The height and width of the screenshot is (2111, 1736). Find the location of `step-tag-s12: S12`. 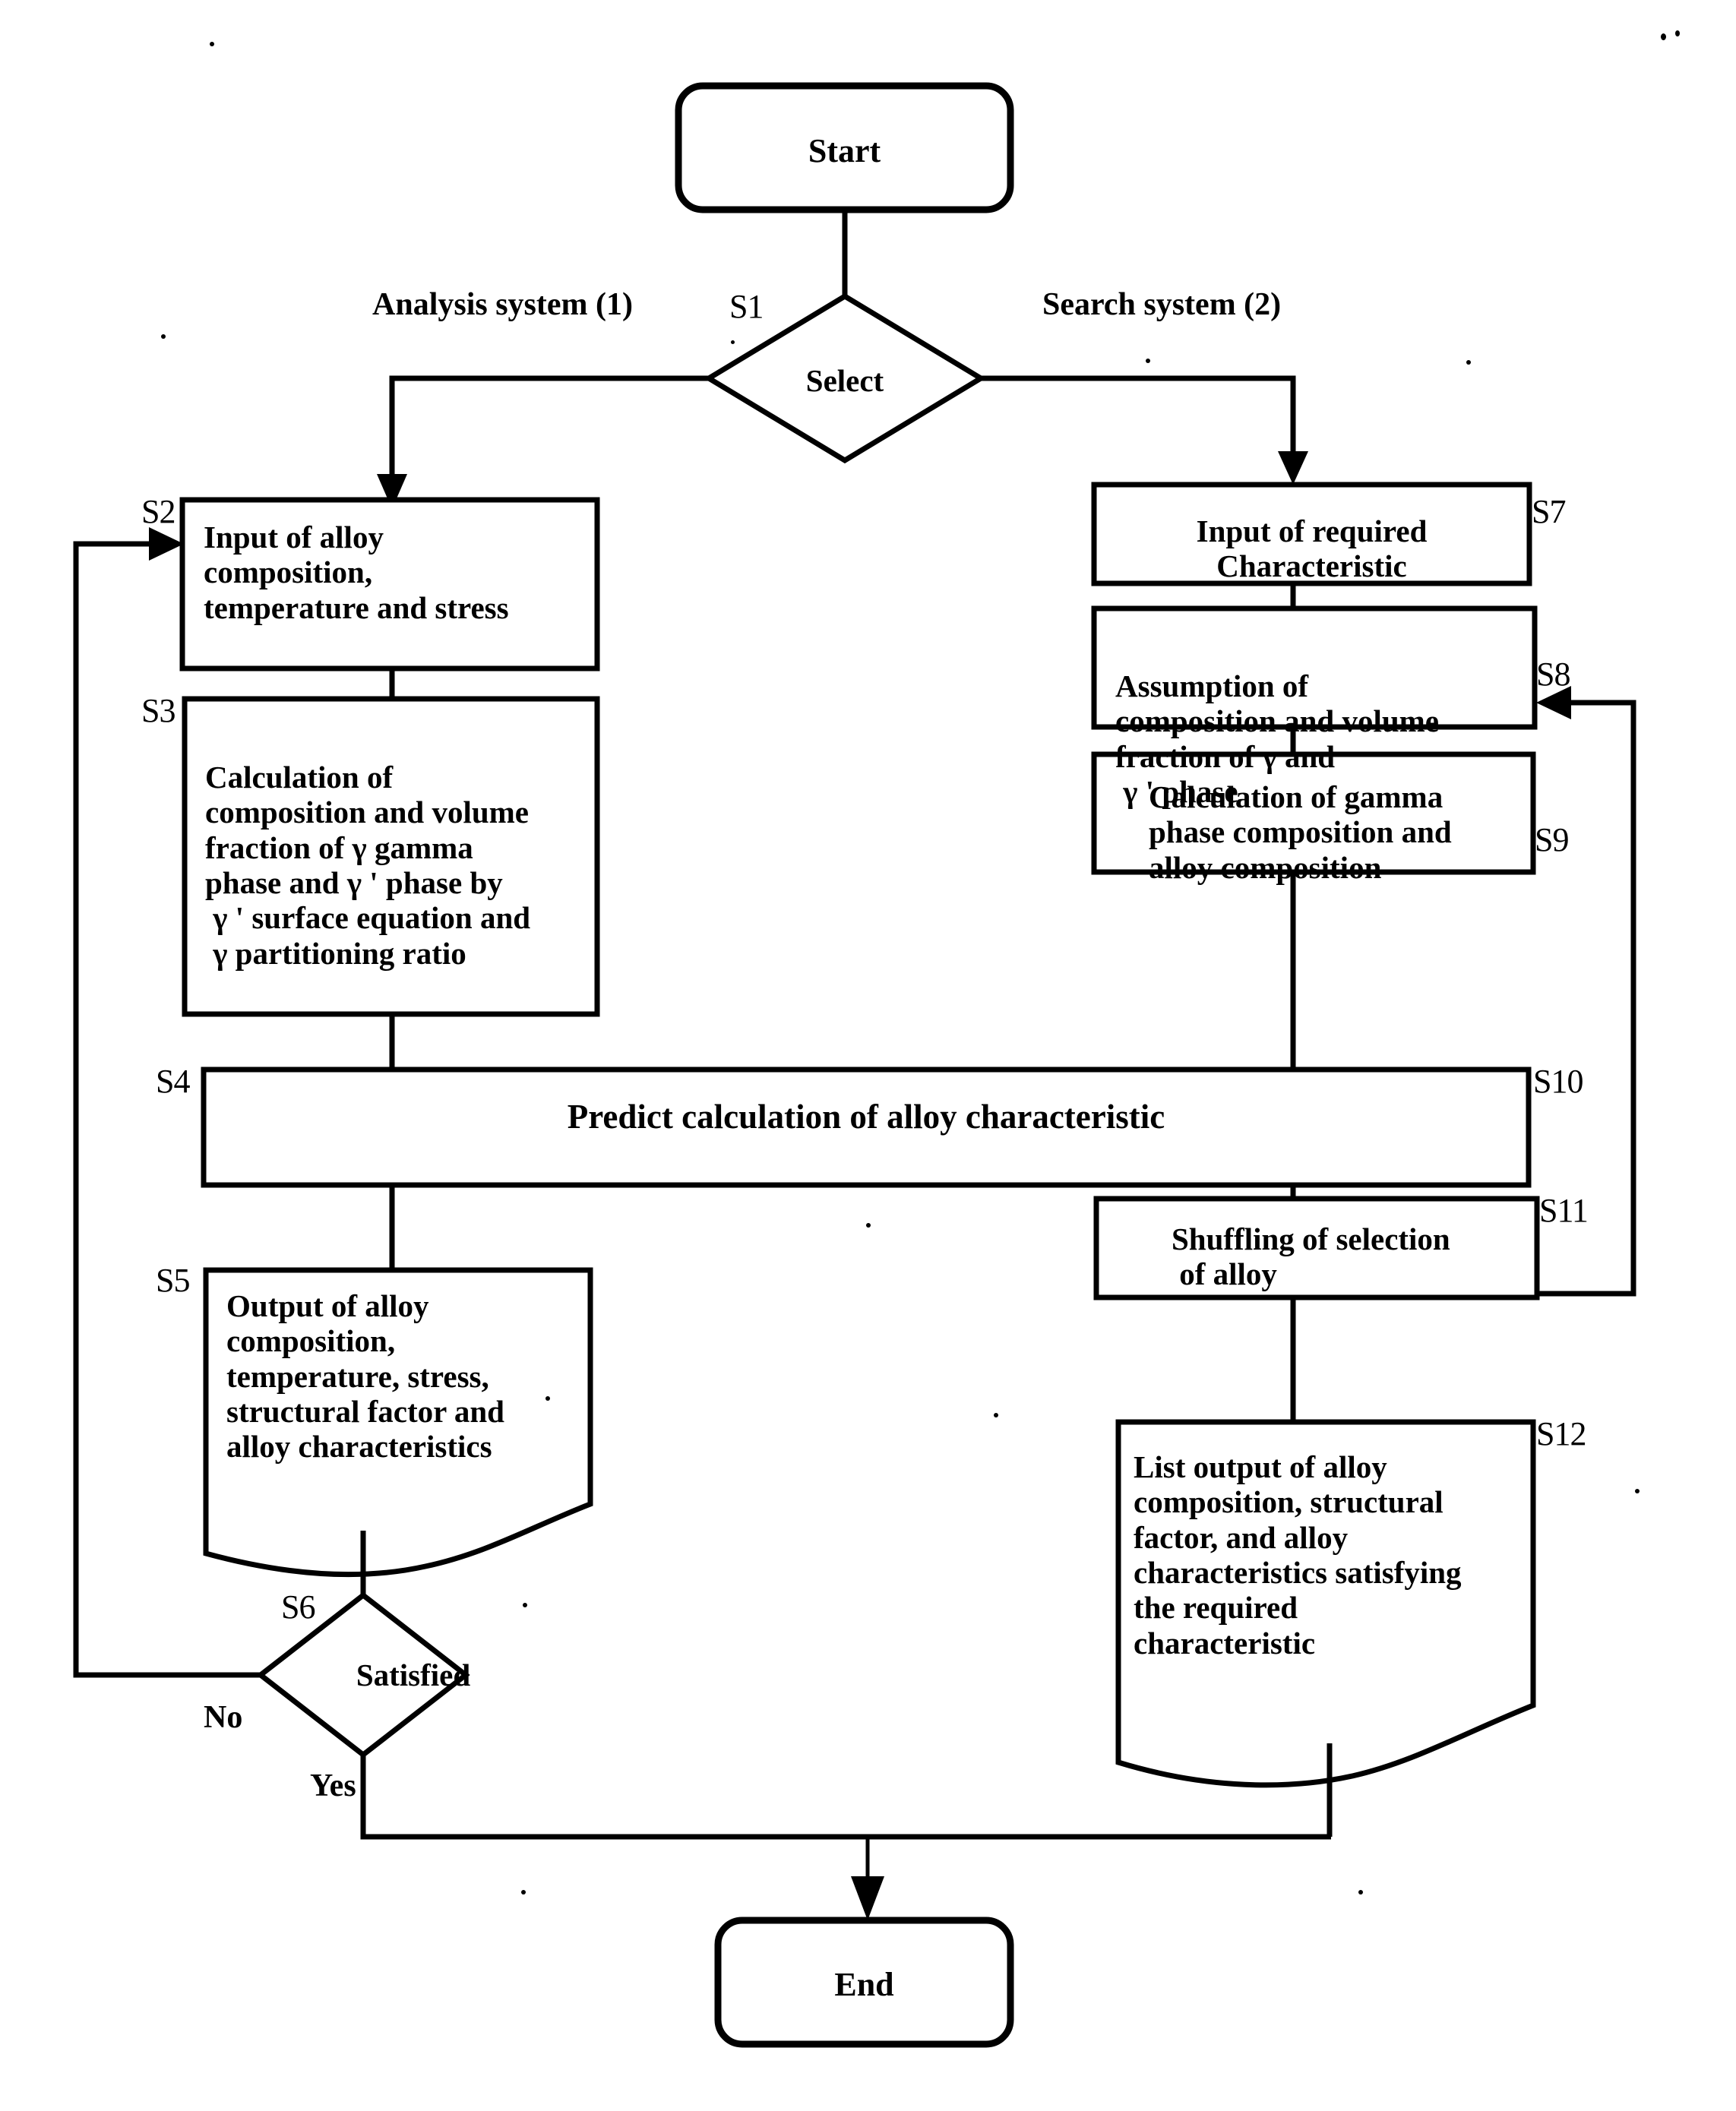

step-tag-s12: S12 is located at coordinates (1561, 1433).